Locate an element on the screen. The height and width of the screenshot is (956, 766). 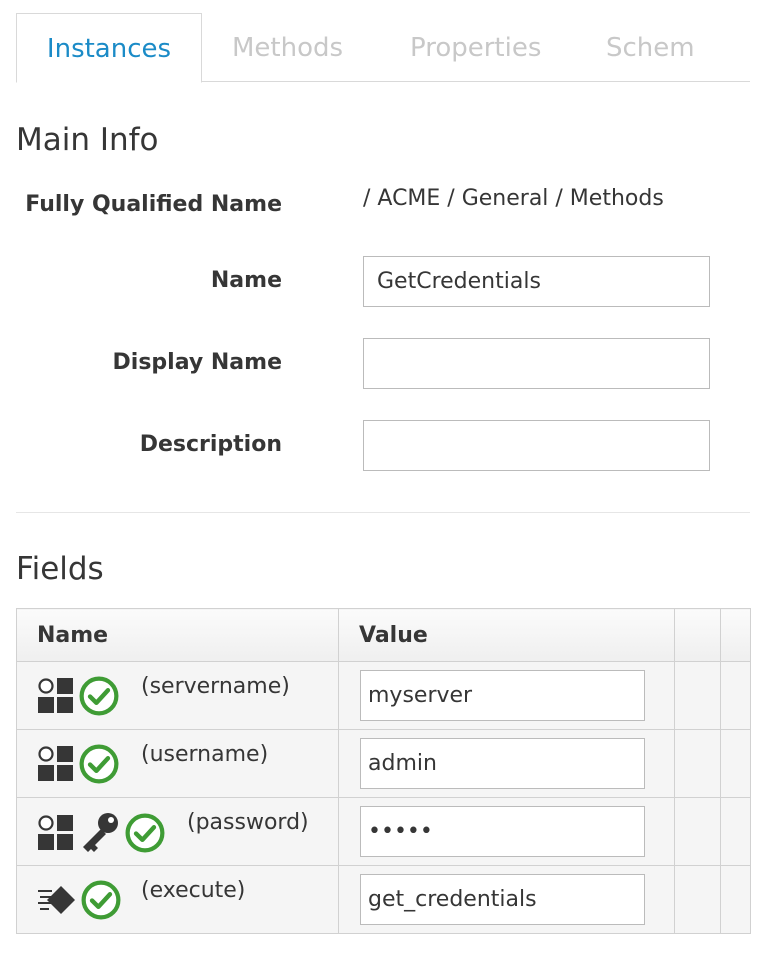
column-header-name: Name is located at coordinates (177, 635).